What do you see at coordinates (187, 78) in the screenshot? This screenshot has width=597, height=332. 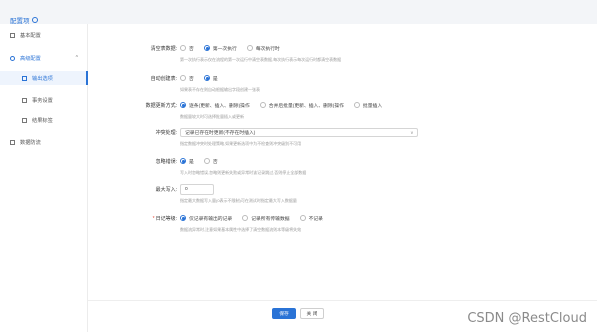 I see `auto-create-option-no: 否` at bounding box center [187, 78].